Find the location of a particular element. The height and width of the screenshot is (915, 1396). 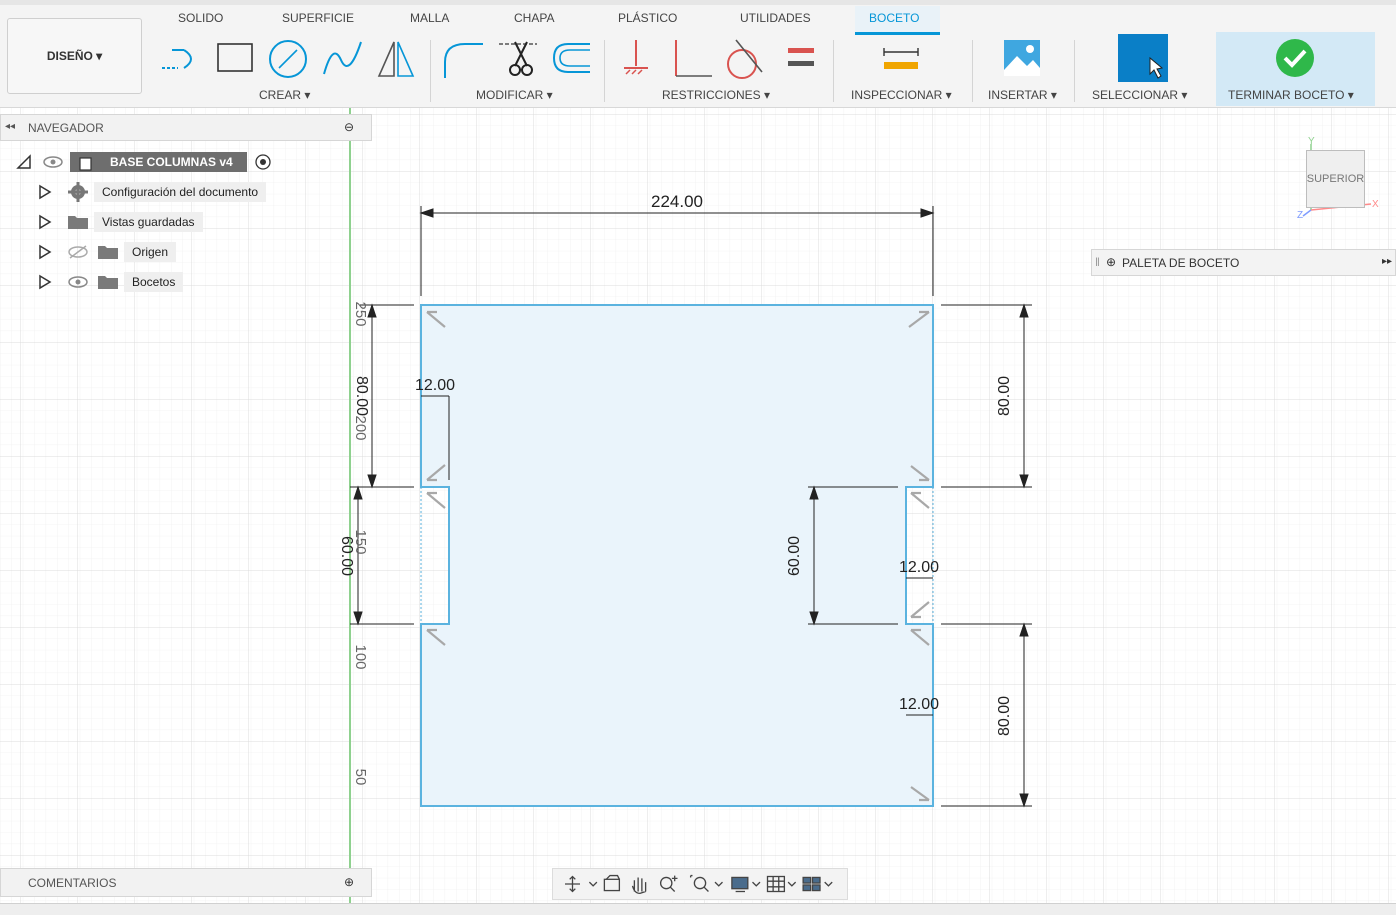

offset-tool-icon is located at coordinates (571, 59).